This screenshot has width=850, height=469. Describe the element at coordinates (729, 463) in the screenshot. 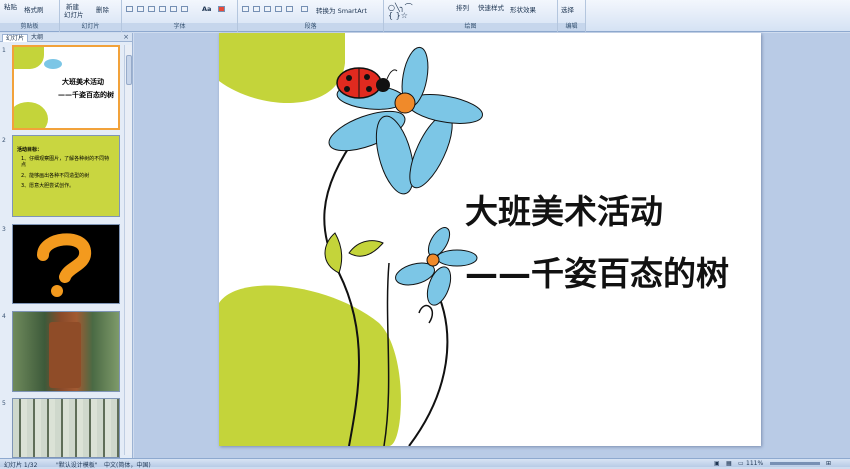

I see `slide-sorter-icon: ▦` at that location.